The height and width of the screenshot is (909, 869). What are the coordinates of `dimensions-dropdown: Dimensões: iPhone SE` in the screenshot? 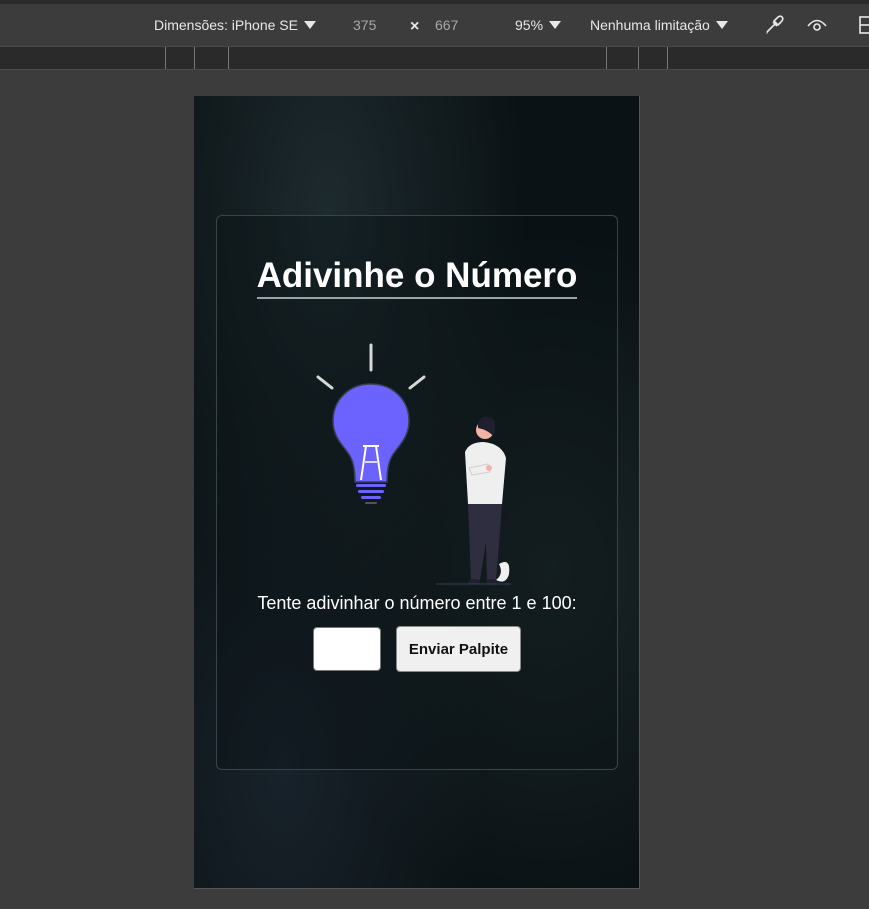 It's located at (235, 25).